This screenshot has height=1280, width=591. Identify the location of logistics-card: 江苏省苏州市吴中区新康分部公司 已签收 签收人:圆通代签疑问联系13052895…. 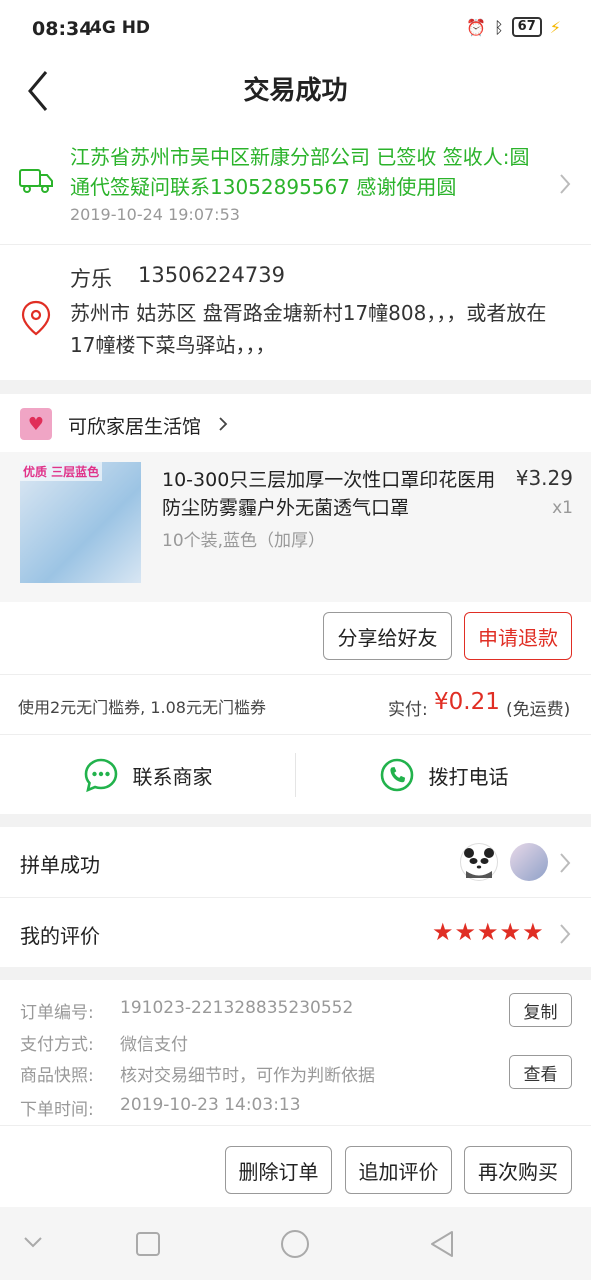
(295, 187).